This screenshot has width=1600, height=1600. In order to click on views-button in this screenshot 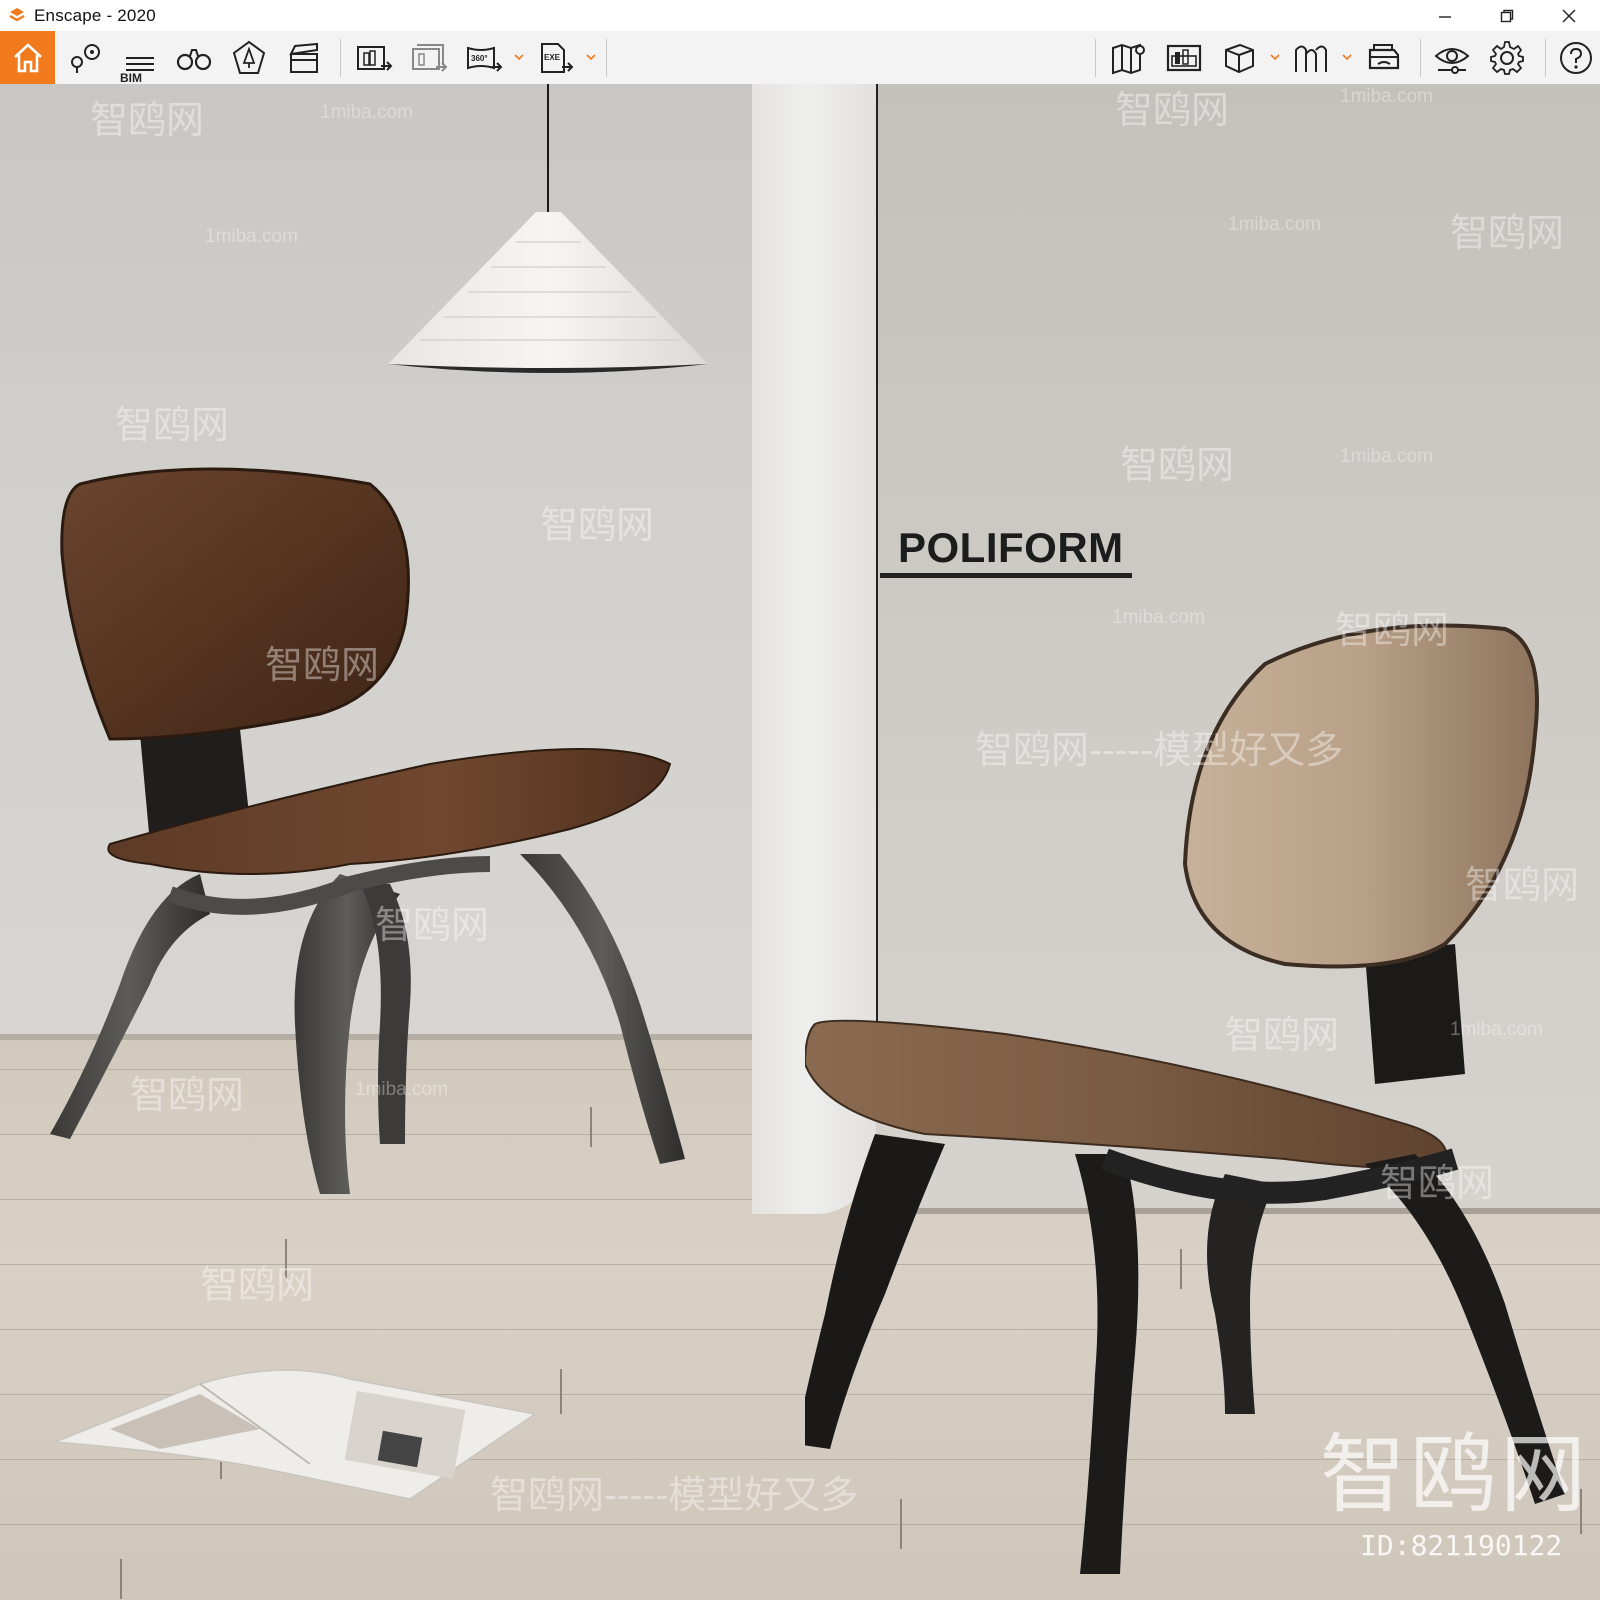, I will do `click(86, 57)`.